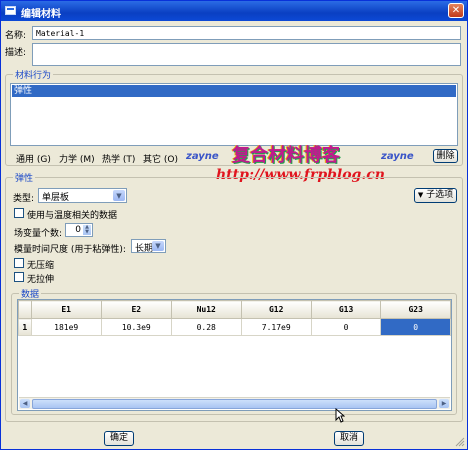 The width and height of the screenshot is (468, 450). I want to click on ok-button: 确定, so click(119, 438).